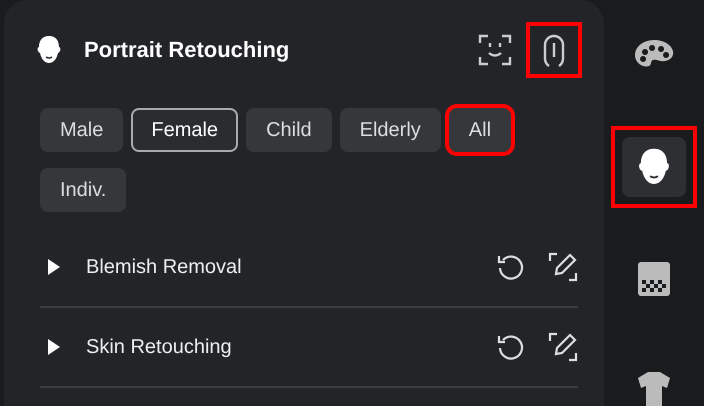 This screenshot has width=704, height=406. I want to click on filter-chip: Male, so click(82, 130).